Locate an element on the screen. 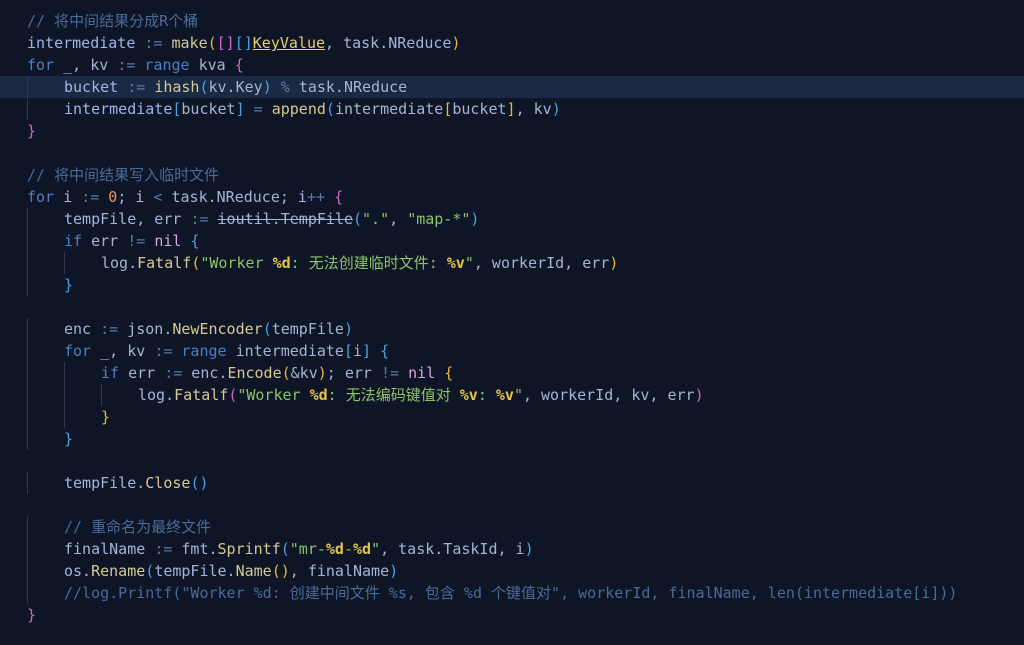 This screenshot has width=1024, height=645. code-token: [ is located at coordinates (348, 351).